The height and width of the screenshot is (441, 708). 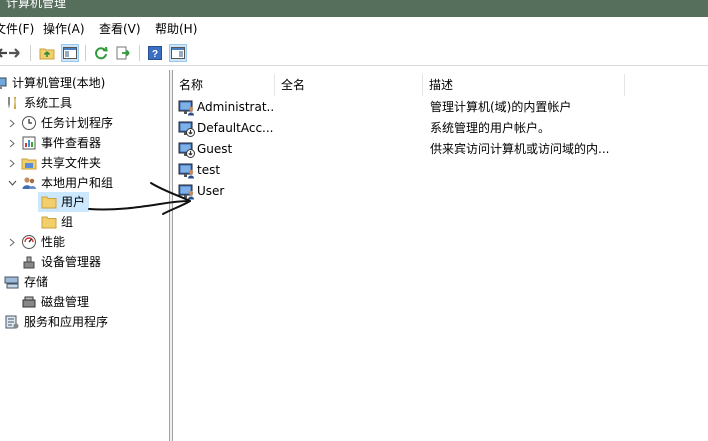 What do you see at coordinates (70, 53) in the screenshot?
I see `show-hide-tree-icon` at bounding box center [70, 53].